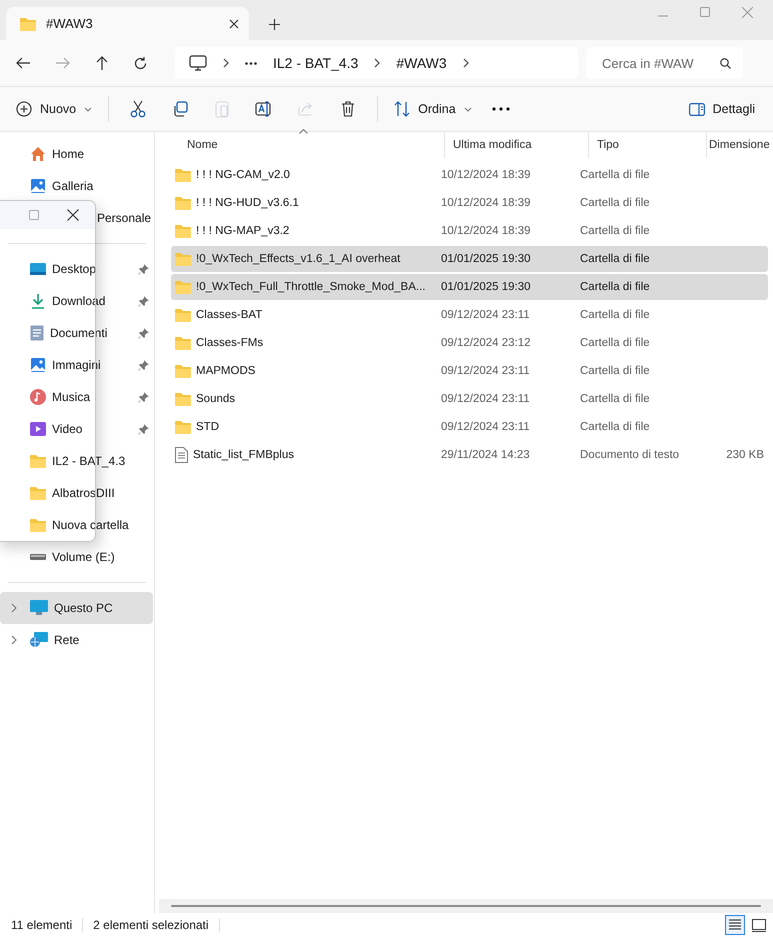 This screenshot has width=773, height=938. Describe the element at coordinates (348, 109) in the screenshot. I see `trash-icon` at that location.